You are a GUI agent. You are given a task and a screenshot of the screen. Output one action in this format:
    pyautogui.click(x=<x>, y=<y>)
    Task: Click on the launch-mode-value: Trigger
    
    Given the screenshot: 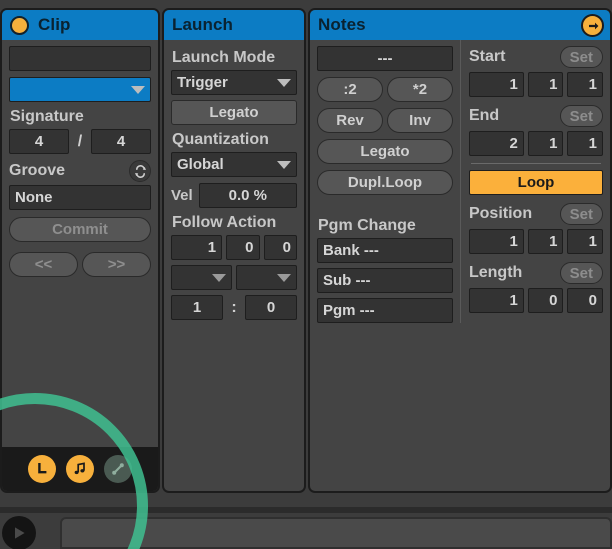 What is the action you would take?
    pyautogui.click(x=202, y=82)
    